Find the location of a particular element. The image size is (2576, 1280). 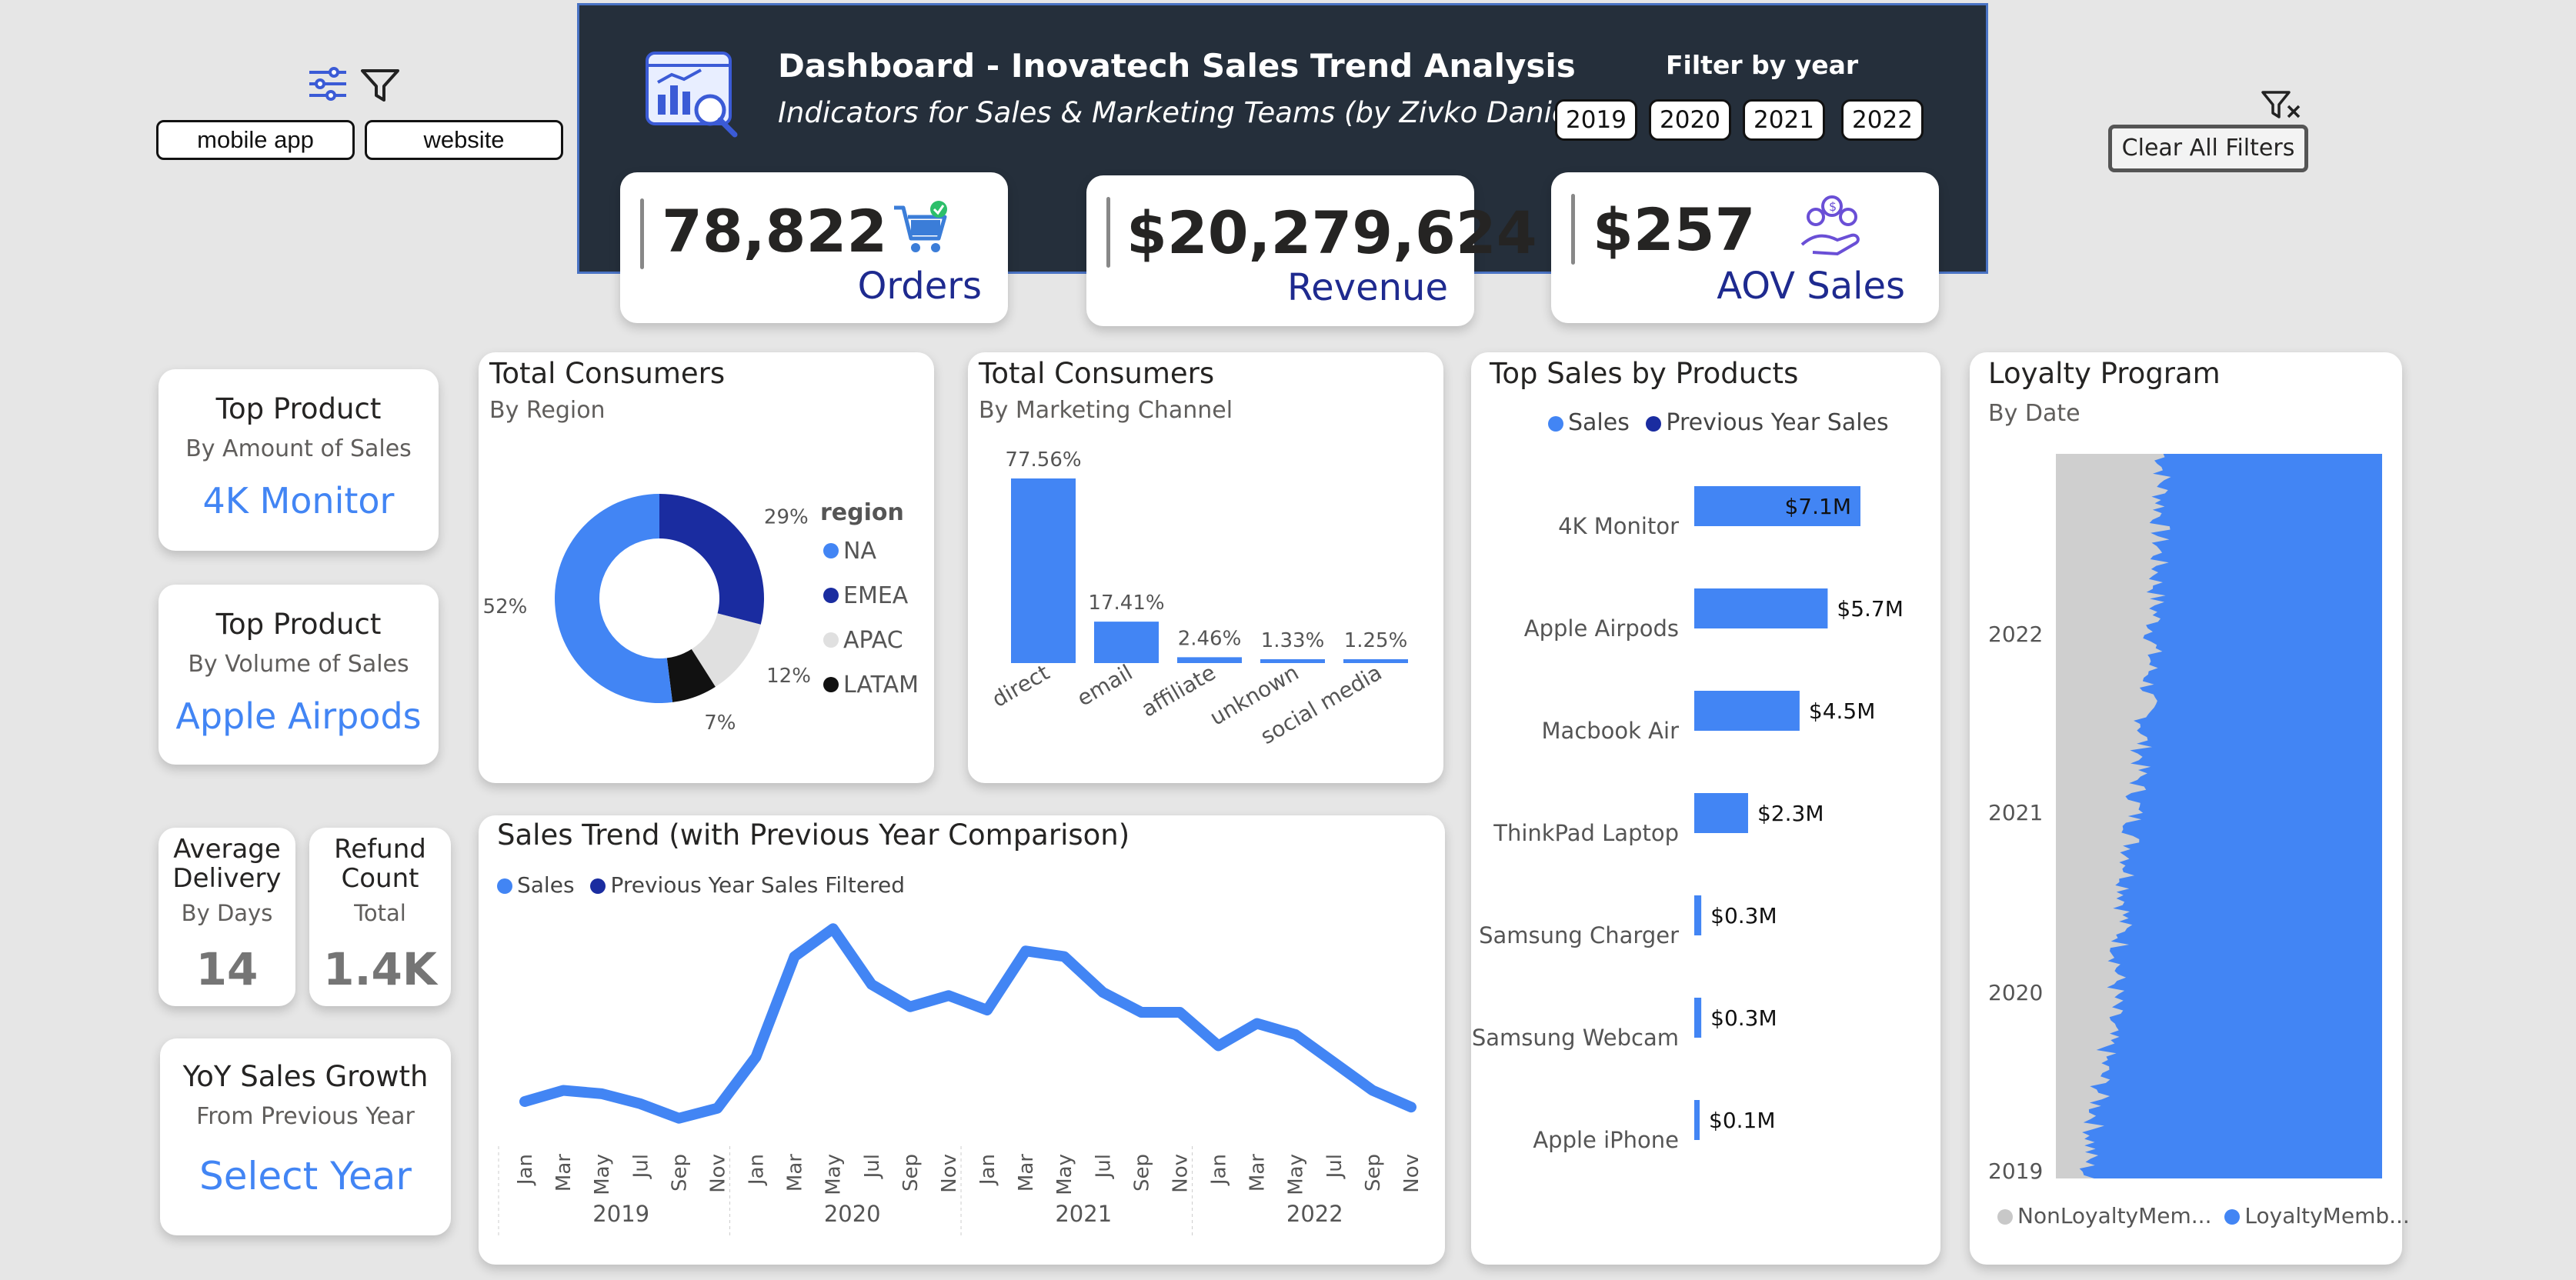

y-tick-label: 2022 is located at coordinates (2016, 634).